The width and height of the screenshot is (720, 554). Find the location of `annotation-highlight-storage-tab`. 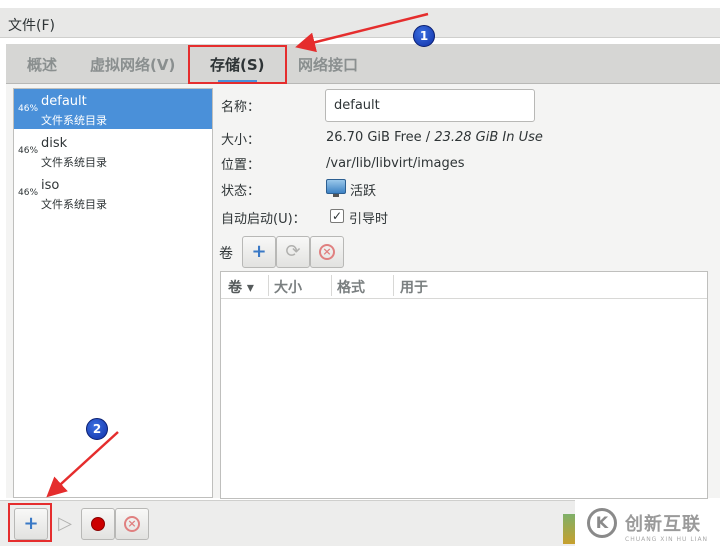

annotation-highlight-storage-tab is located at coordinates (237, 64).